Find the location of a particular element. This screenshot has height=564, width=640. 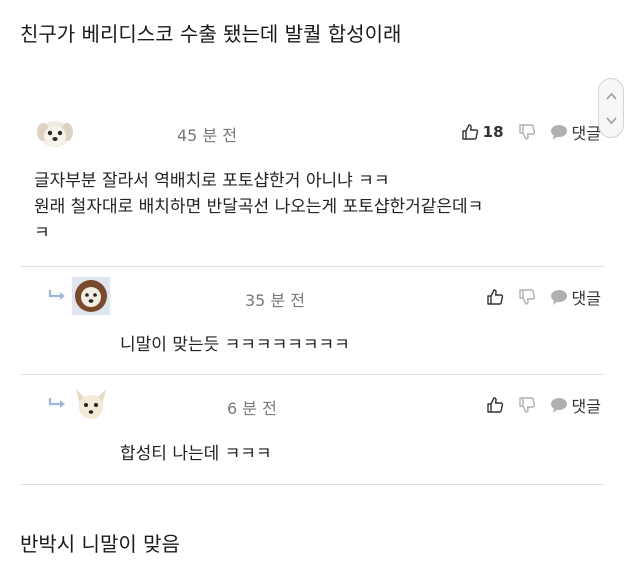

comment-line: 원래 철자대로 배치하면 반달곡선 나오는게 포토샵한거같은데ㅋ is located at coordinates (259, 207).